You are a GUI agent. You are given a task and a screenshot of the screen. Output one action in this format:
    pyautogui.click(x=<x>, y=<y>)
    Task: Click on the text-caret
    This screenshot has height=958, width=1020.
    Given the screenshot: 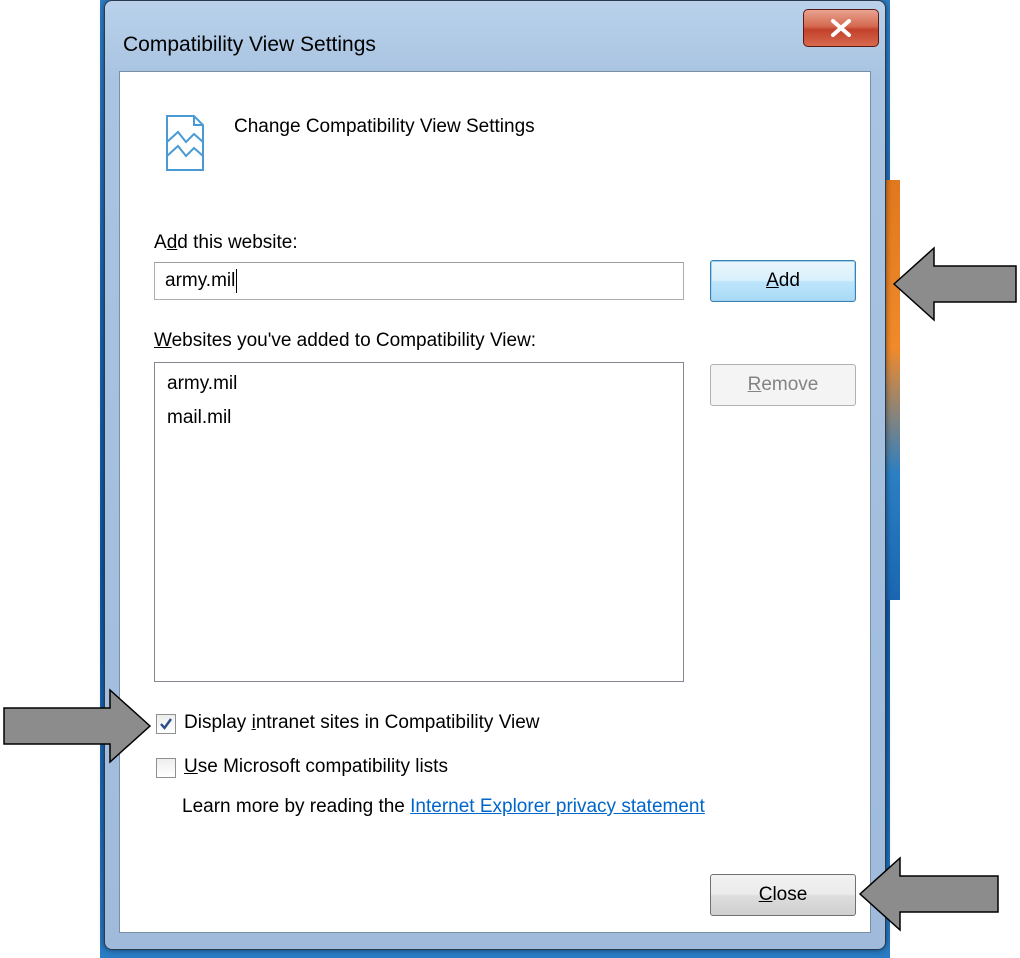 What is the action you would take?
    pyautogui.click(x=237, y=281)
    